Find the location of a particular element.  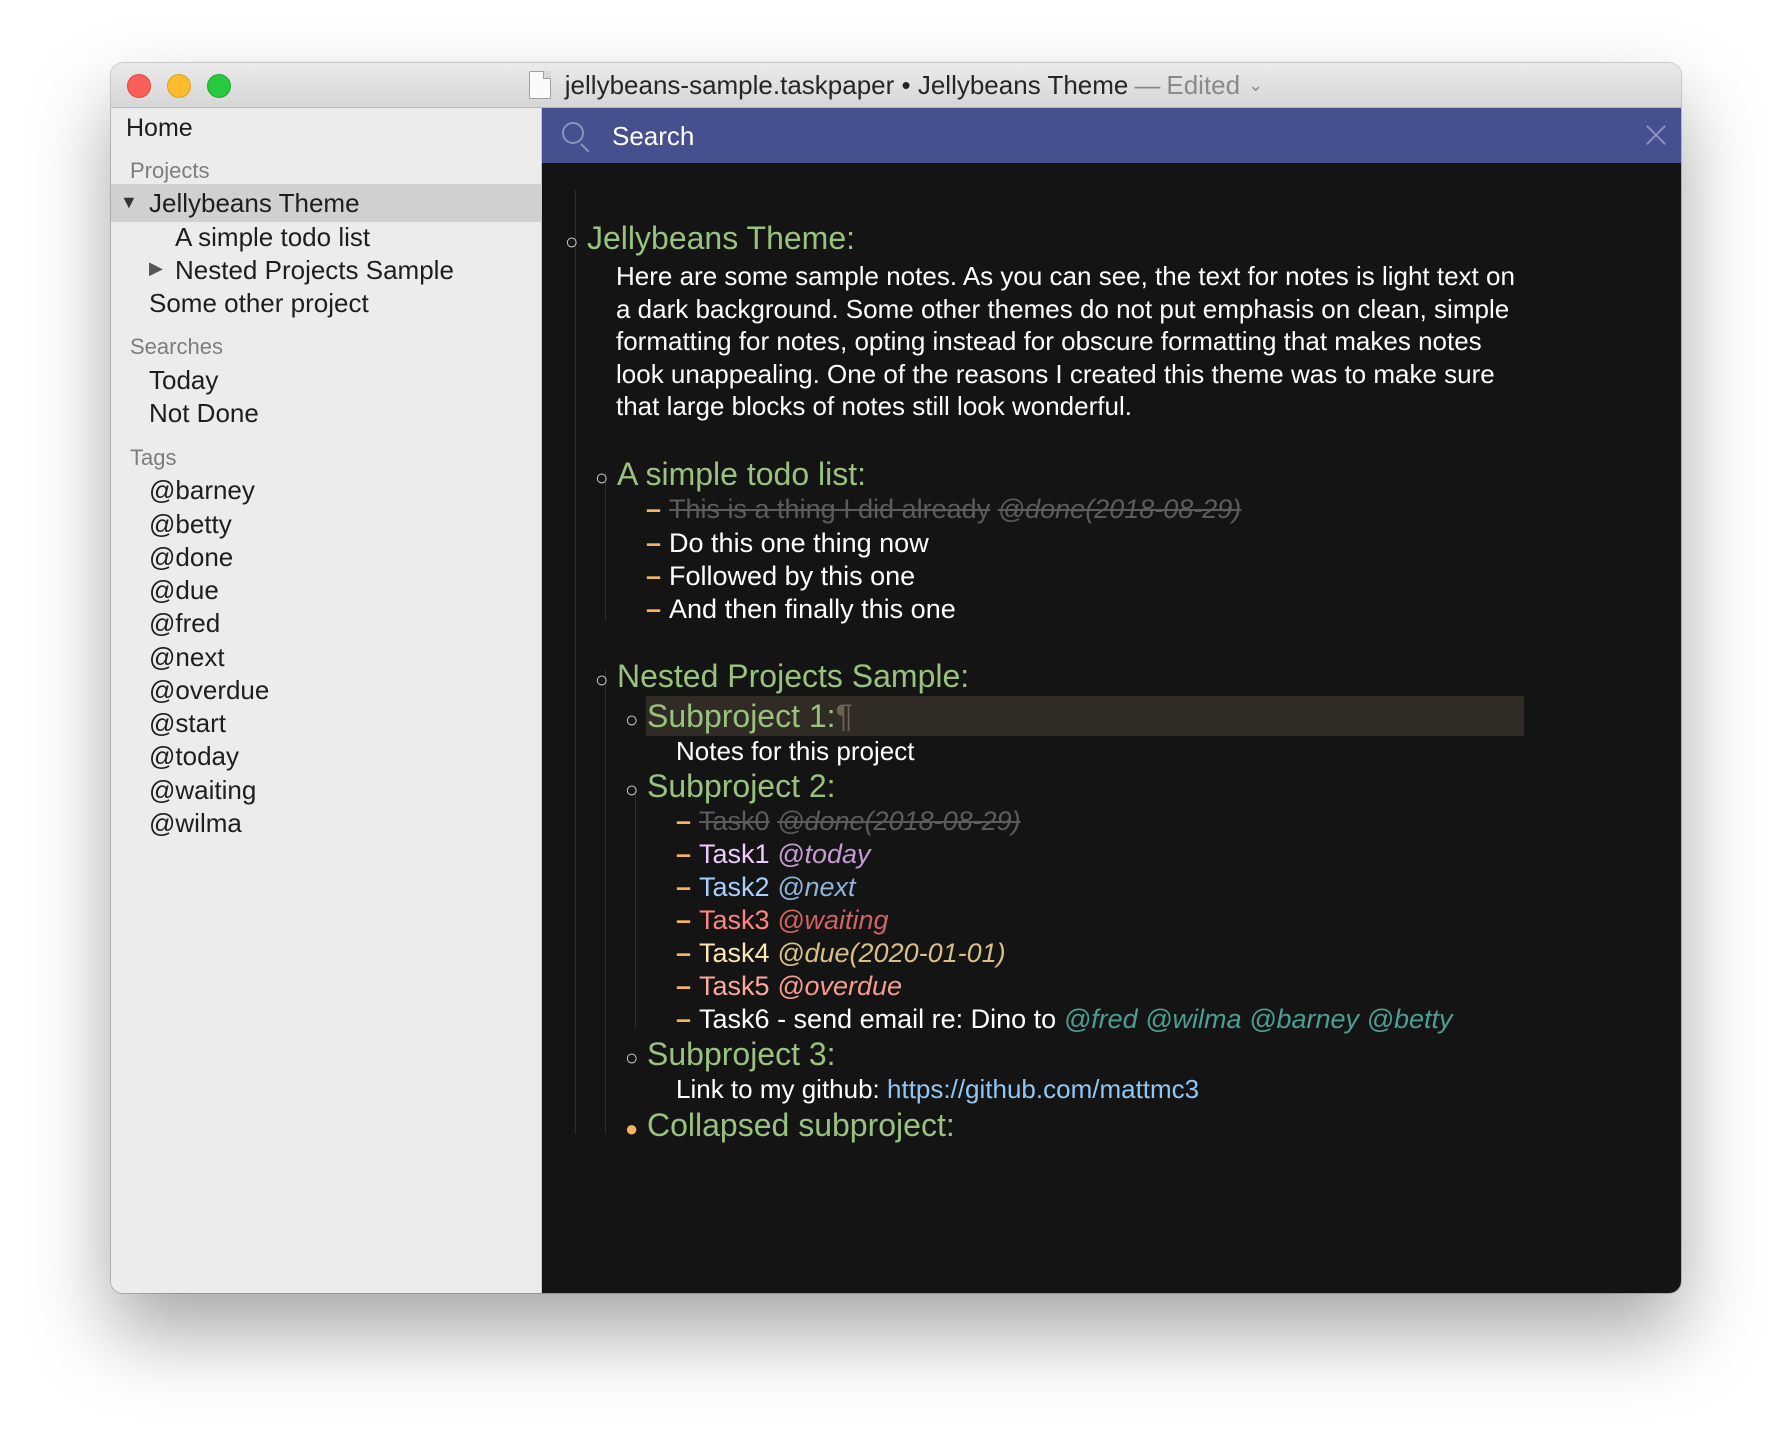

github-link: https://github.com/mattmc3 is located at coordinates (1043, 1089).